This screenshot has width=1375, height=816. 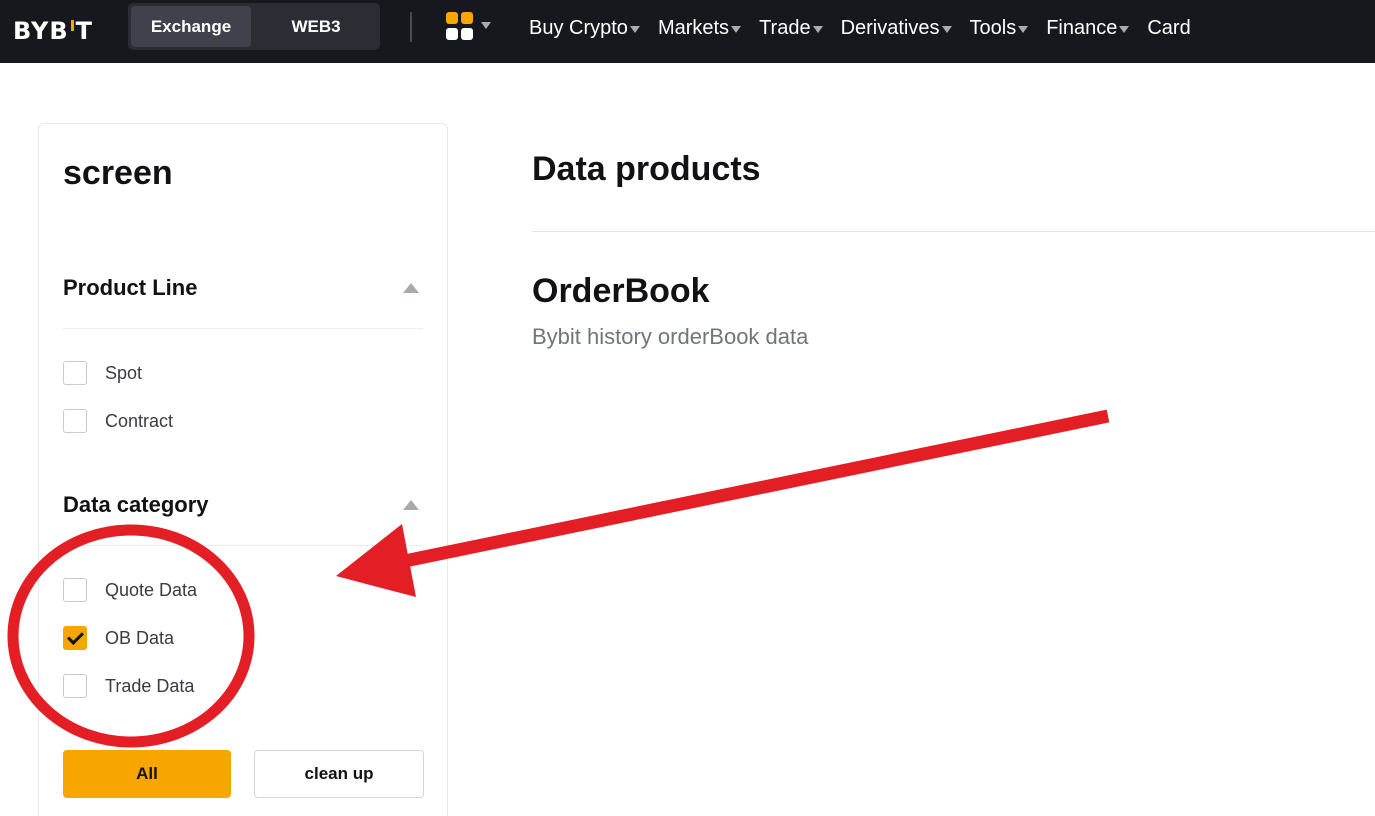 I want to click on option-contract: Contract, so click(x=118, y=421).